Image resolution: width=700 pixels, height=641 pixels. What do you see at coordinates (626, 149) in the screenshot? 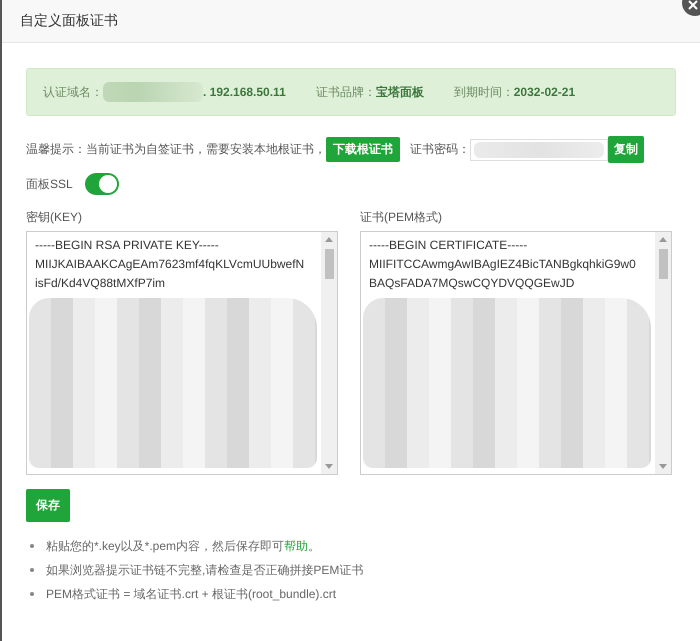
I see `copy-button: 复制` at bounding box center [626, 149].